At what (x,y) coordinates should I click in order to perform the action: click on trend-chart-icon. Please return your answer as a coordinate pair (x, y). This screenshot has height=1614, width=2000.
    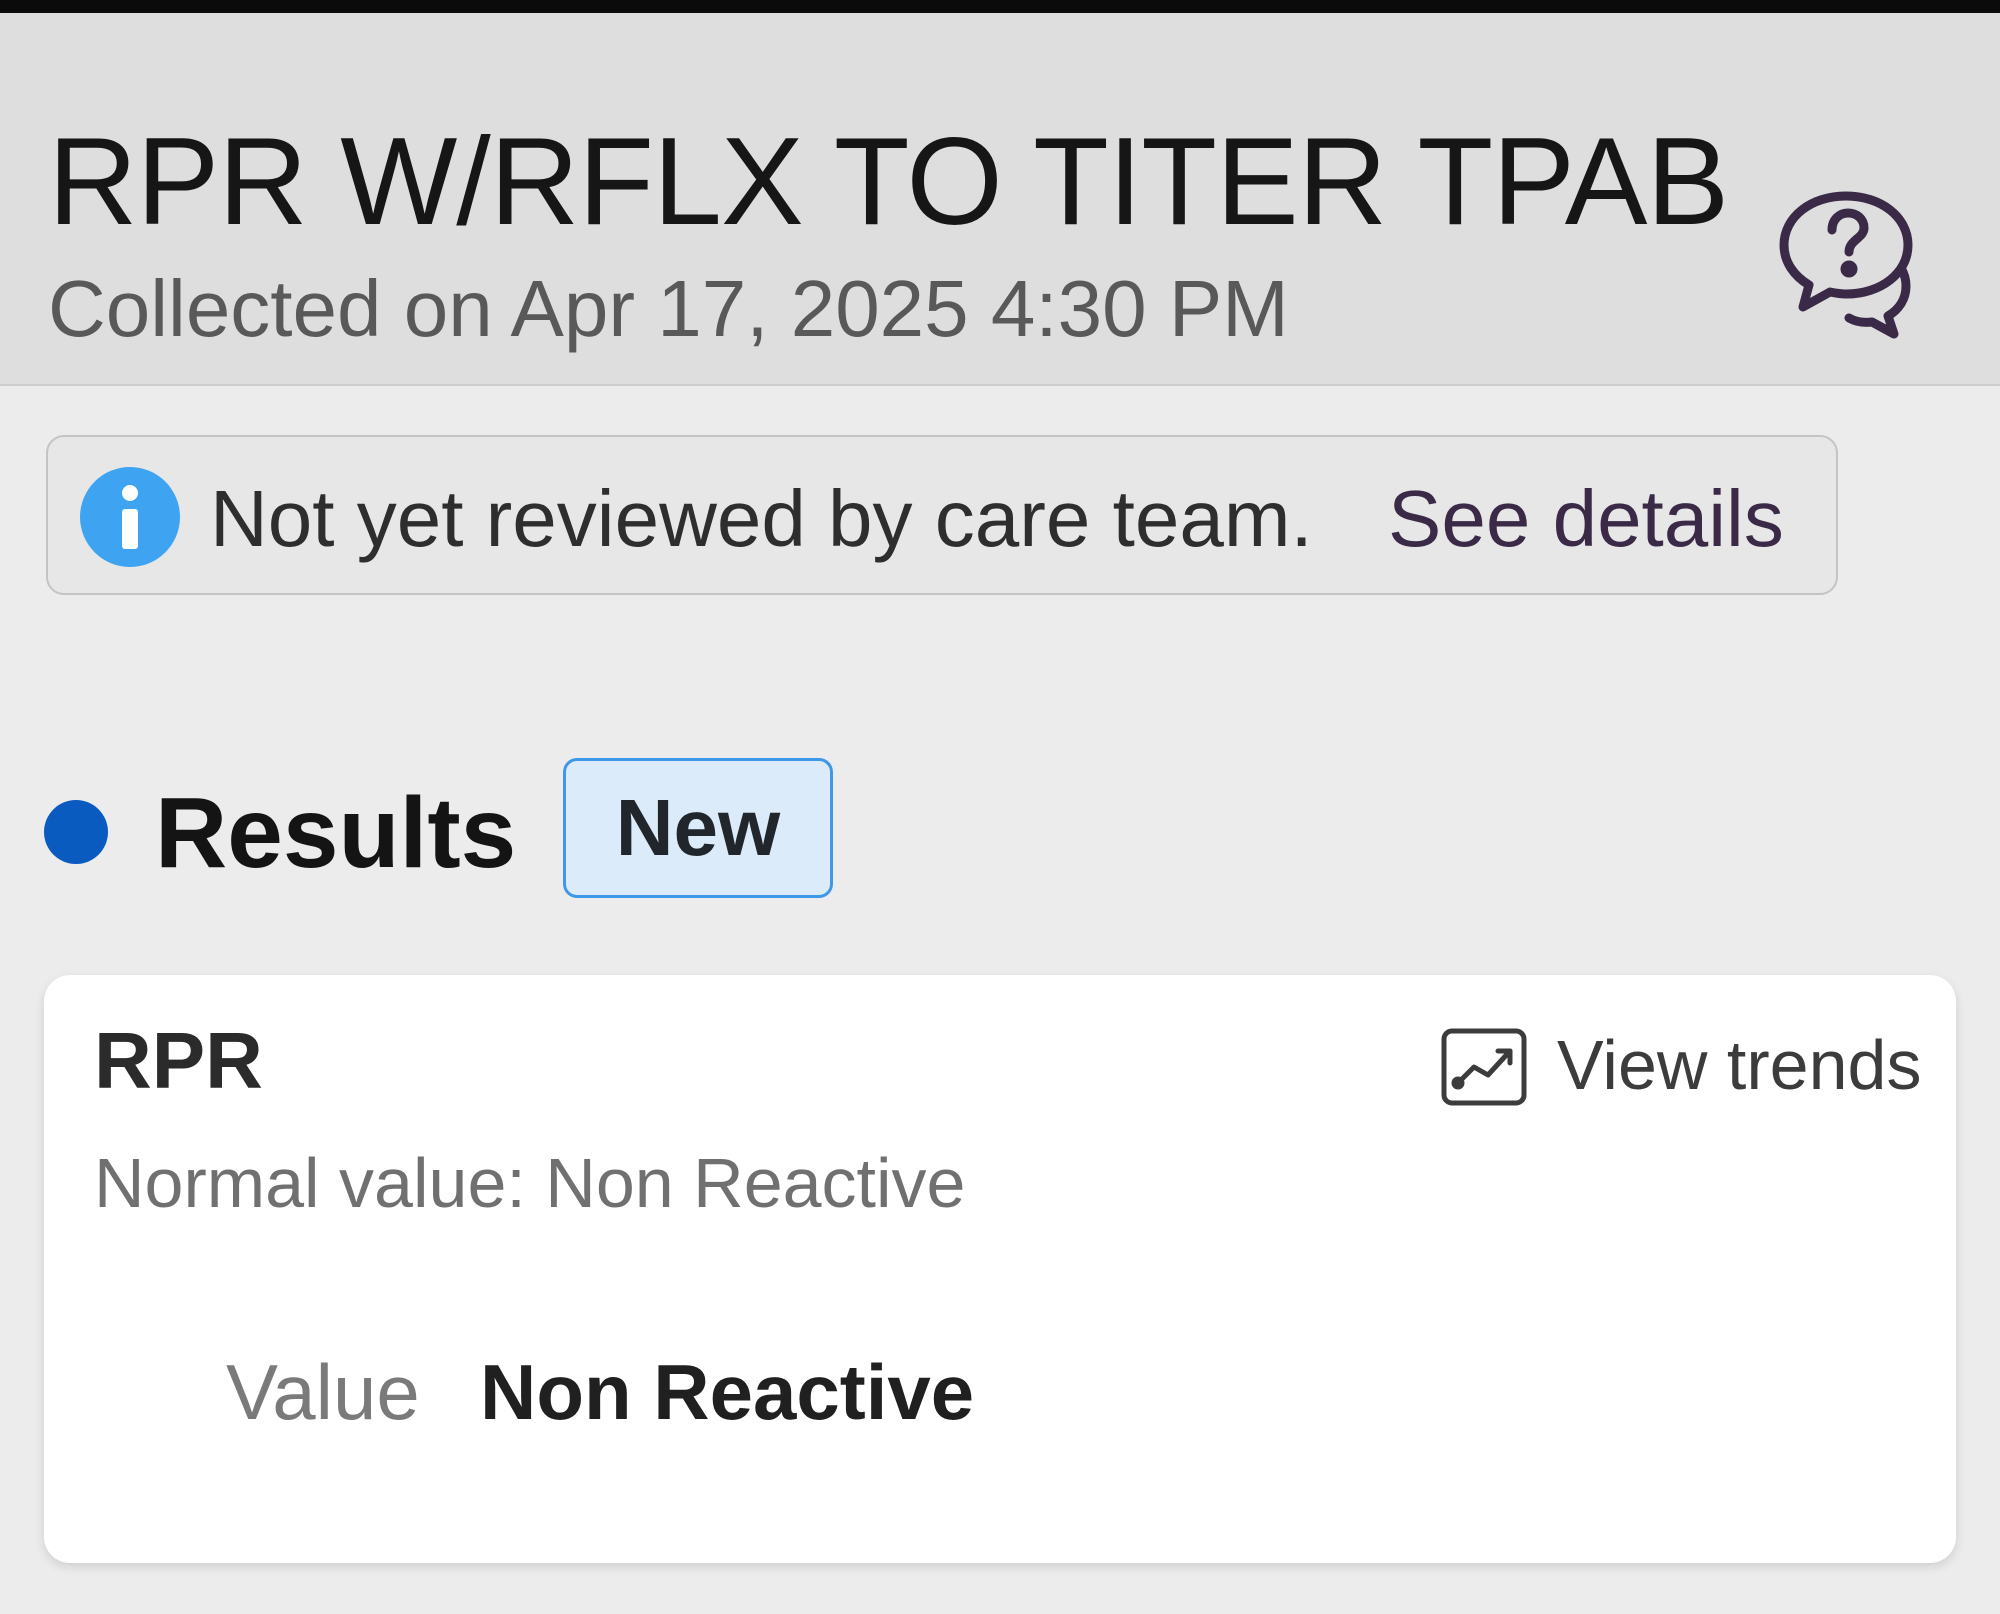
    Looking at the image, I should click on (1484, 1067).